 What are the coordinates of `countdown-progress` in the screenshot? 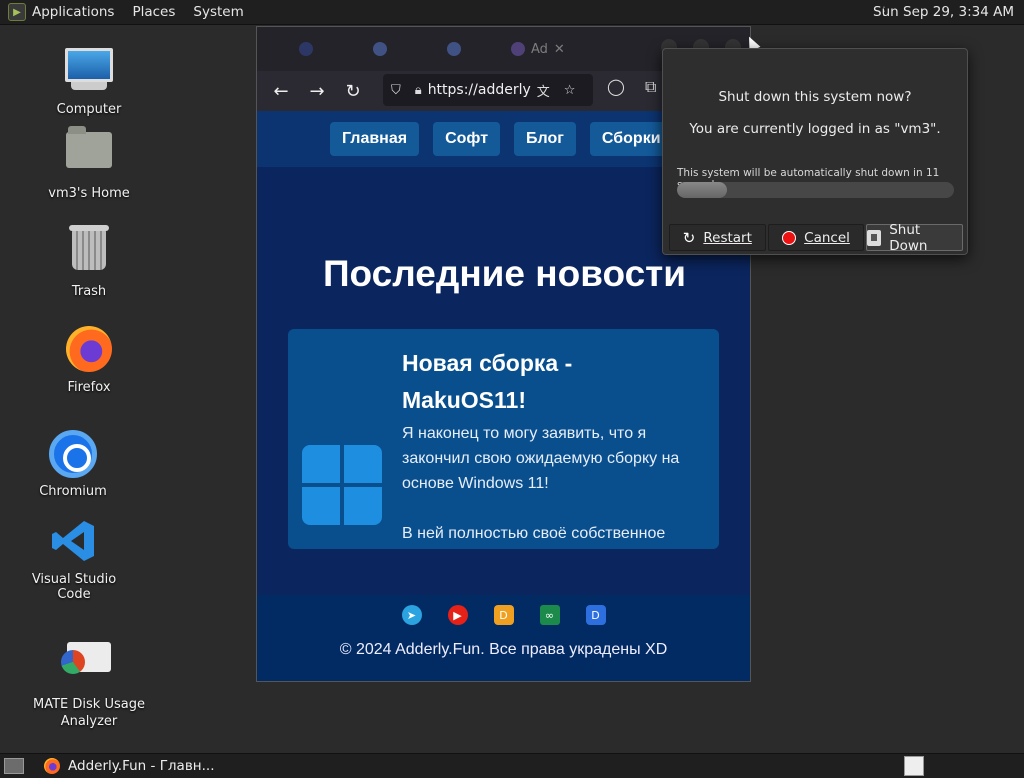 It's located at (815, 190).